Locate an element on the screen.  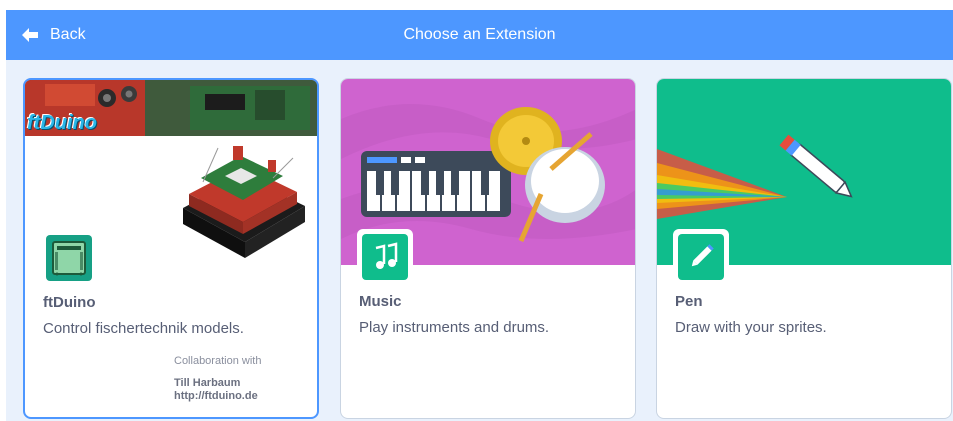
collaborator-info: Till Harbaum http://ftduino.de is located at coordinates (216, 390).